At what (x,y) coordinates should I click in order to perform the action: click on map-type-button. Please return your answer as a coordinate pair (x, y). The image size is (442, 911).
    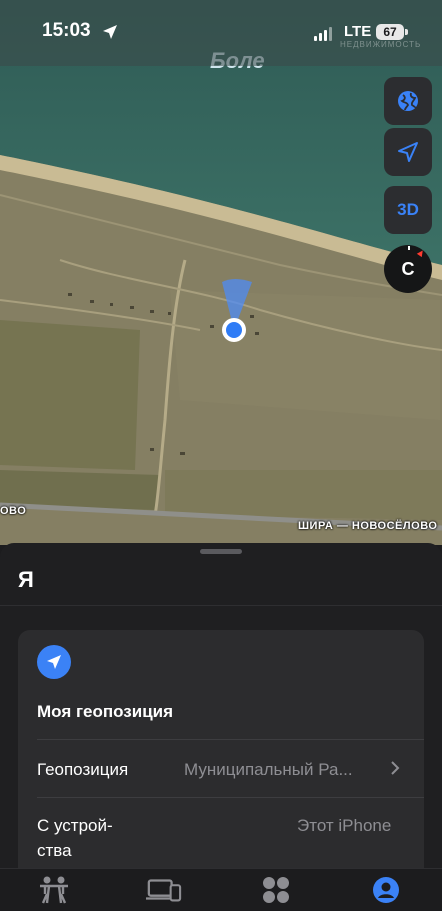
    Looking at the image, I should click on (408, 101).